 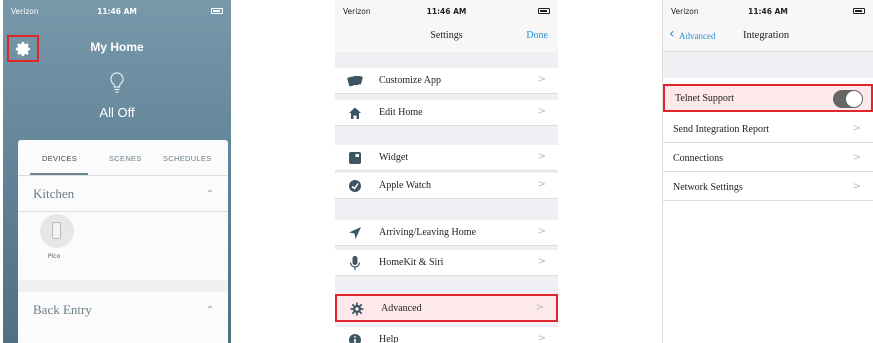 I want to click on lightbulb-icon, so click(x=117, y=83).